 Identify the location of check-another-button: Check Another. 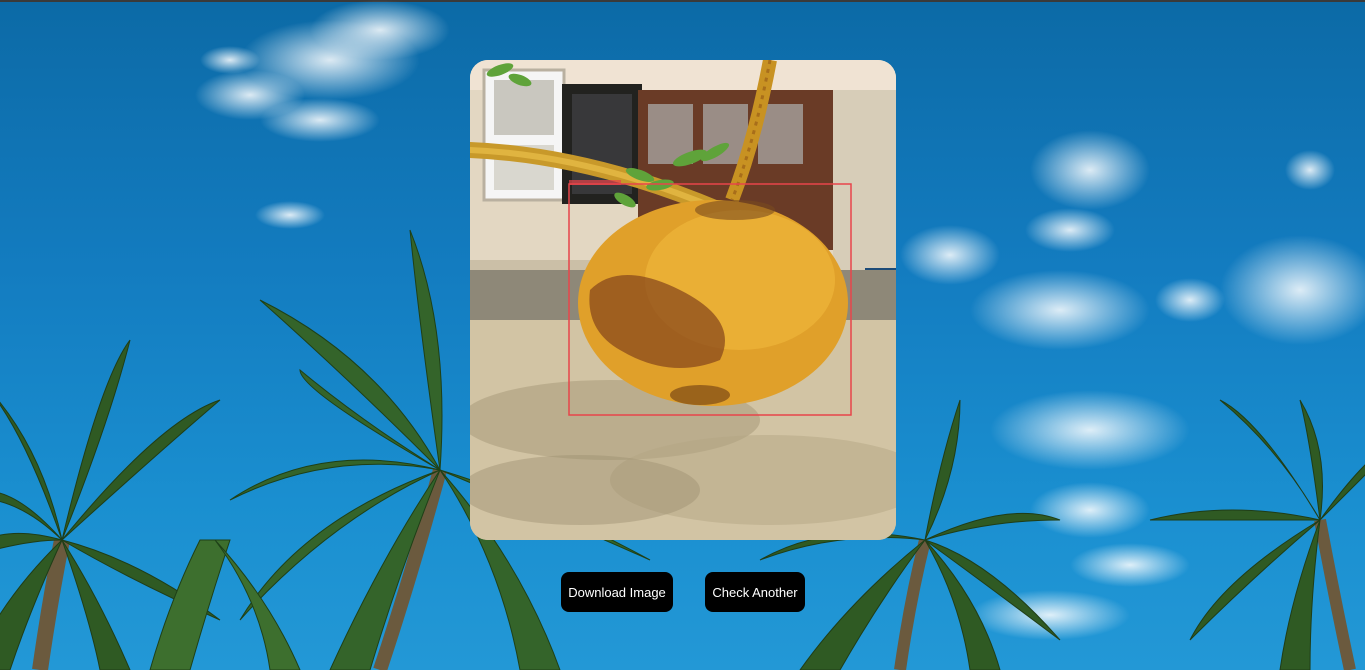
(755, 592).